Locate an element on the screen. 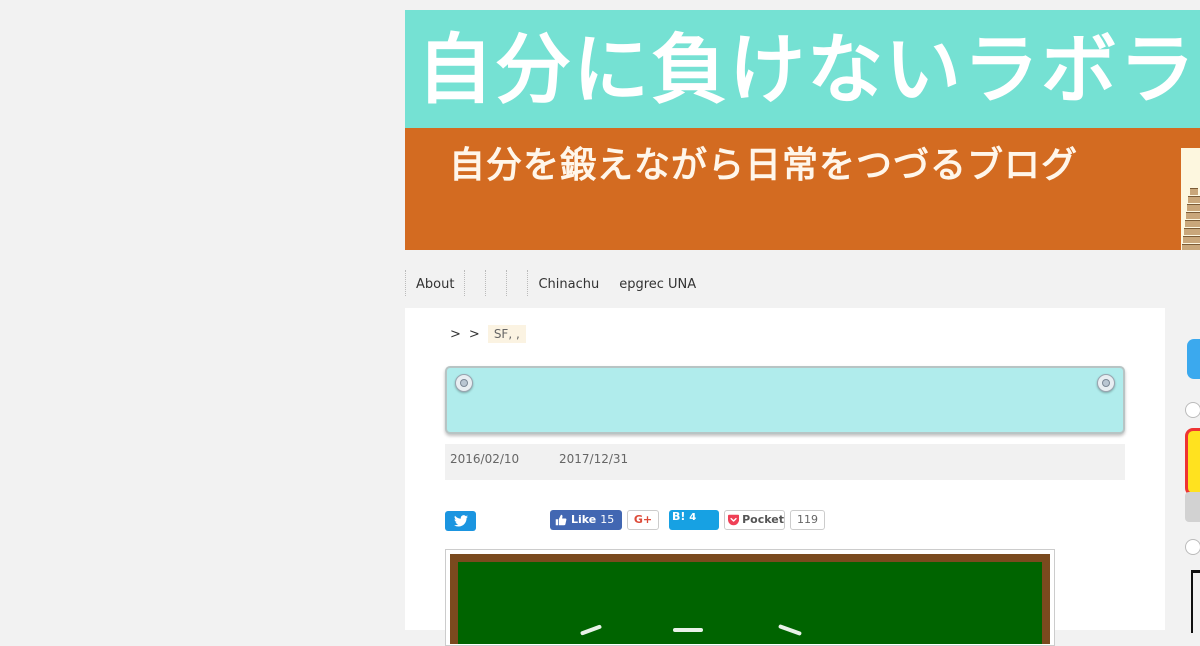  post-date-updated: 2017/12/31 is located at coordinates (594, 459).